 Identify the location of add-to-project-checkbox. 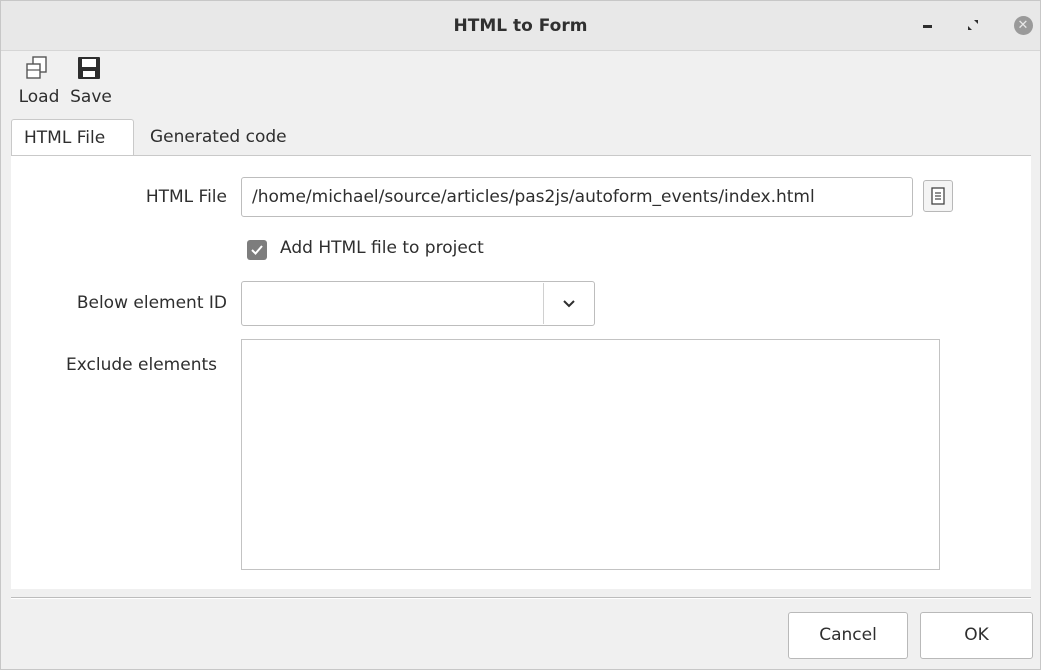
(257, 250).